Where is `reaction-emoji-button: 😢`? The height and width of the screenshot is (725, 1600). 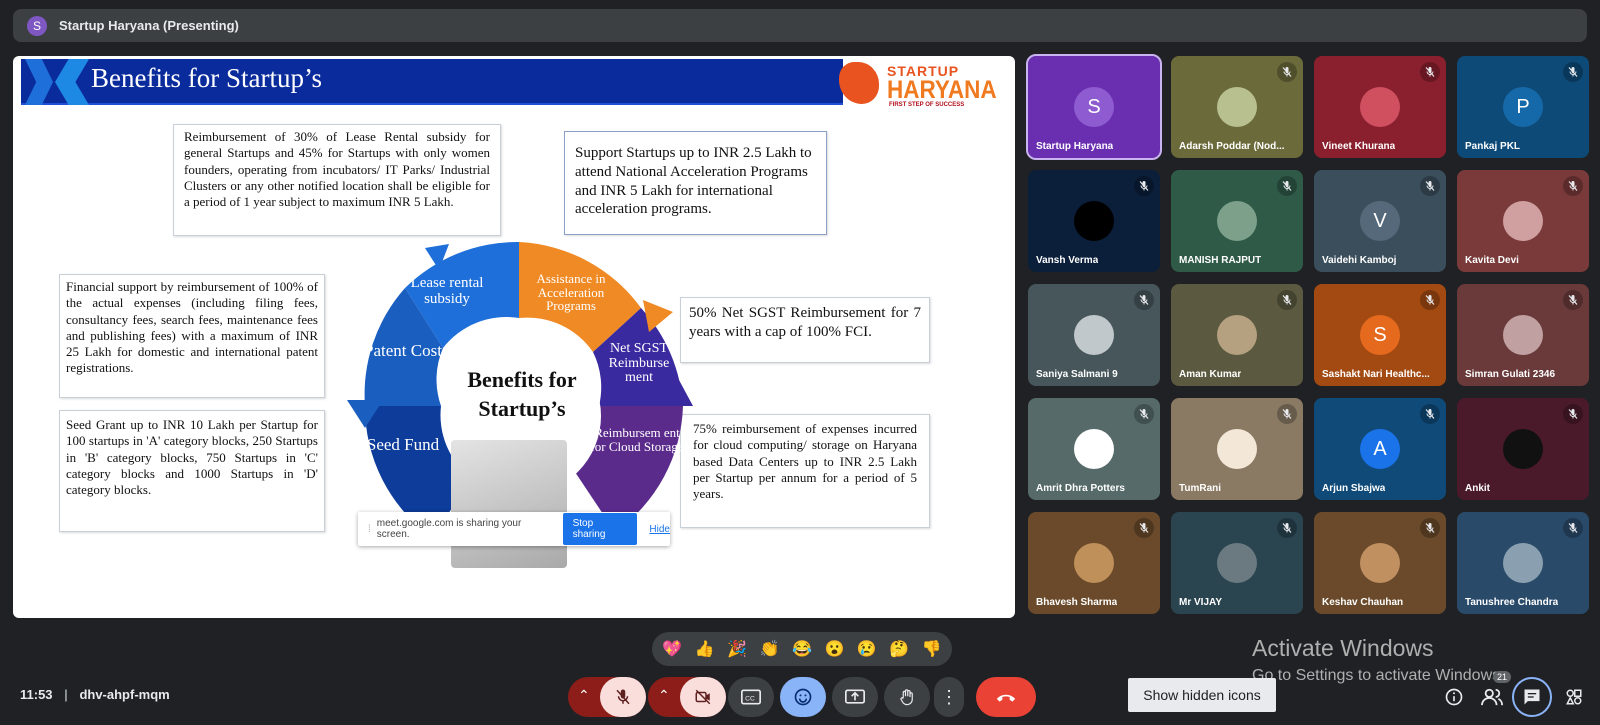
reaction-emoji-button: 😢 is located at coordinates (867, 649).